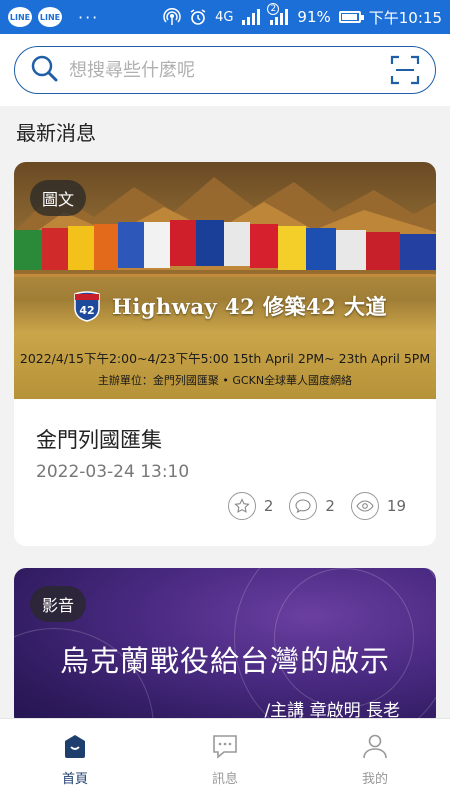 The image size is (450, 800). Describe the element at coordinates (86, 310) in the screenshot. I see `highway-shield-number: 42` at that location.